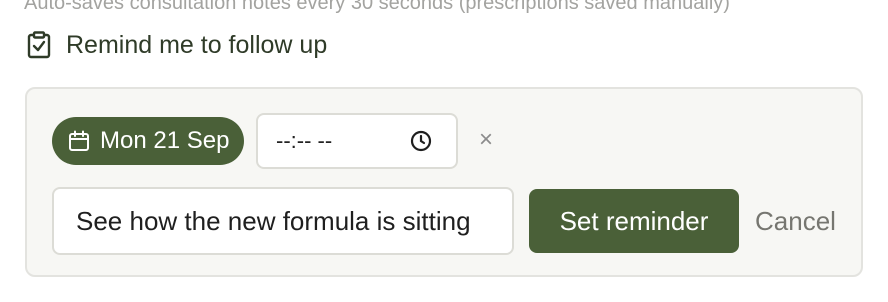 Image resolution: width=888 pixels, height=302 pixels. I want to click on clipboard-check-icon, so click(39, 45).